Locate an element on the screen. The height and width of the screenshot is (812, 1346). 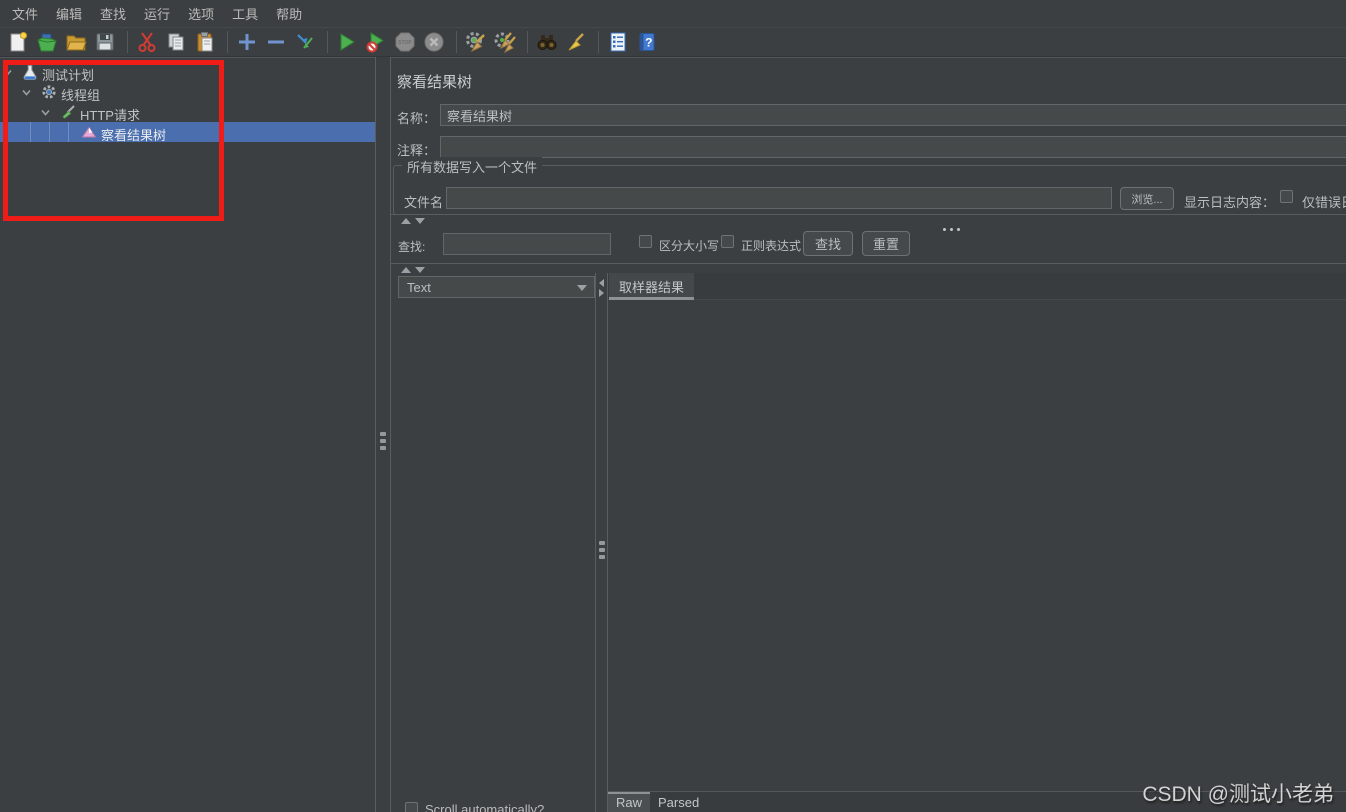
function-helper-icon is located at coordinates (618, 42).